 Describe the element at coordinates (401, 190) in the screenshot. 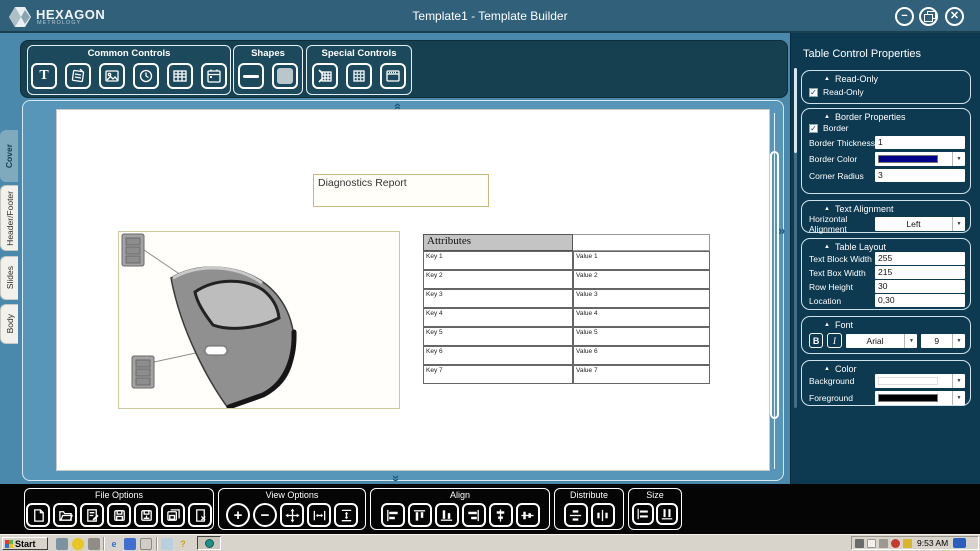

I see `report-title-textbox: Diagnostics Report` at that location.